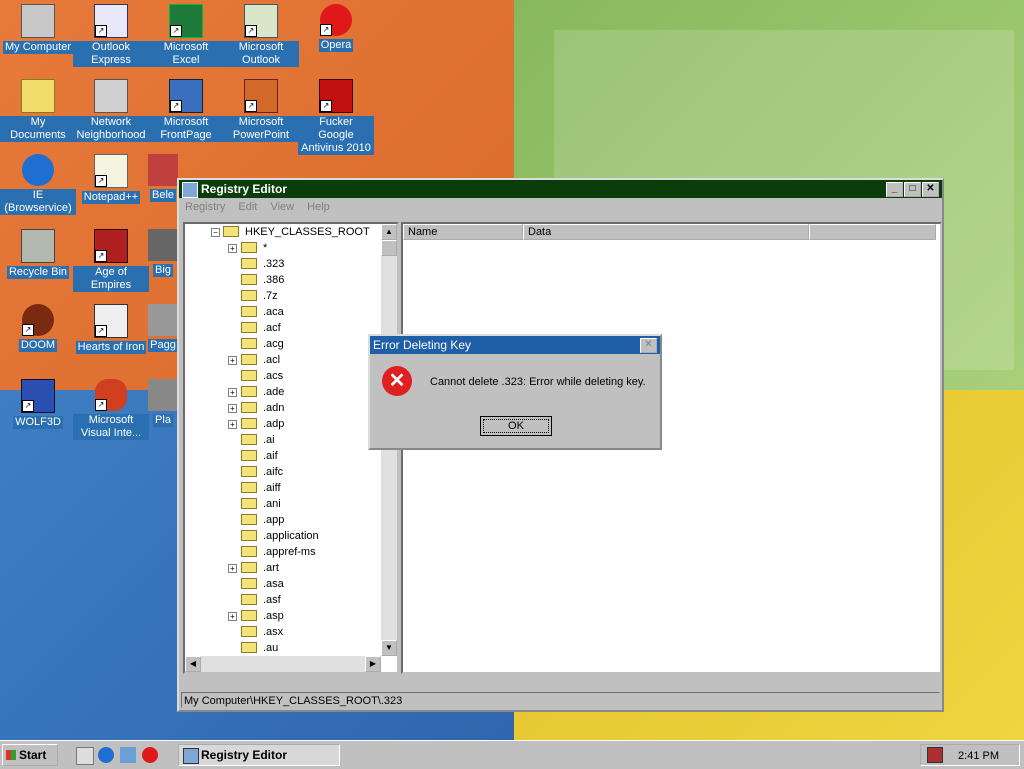  I want to click on tree-item: .asa, so click(283, 584).